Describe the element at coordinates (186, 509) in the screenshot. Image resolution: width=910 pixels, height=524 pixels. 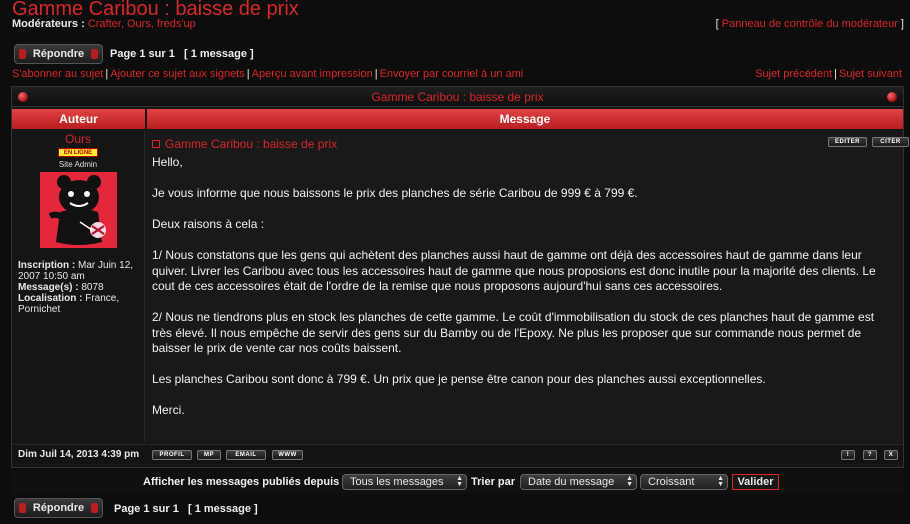
I see `pagination-bottom: Page 1 sur 1 [ 1 message ]` at that location.